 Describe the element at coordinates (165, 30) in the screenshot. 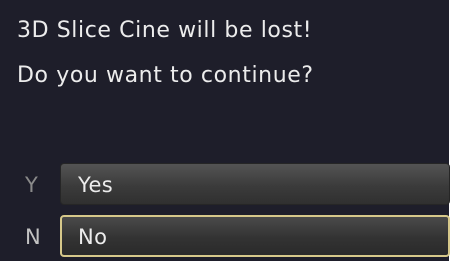

I see `dialog-message-line-1: 3D Slice Cine will be lost!` at that location.